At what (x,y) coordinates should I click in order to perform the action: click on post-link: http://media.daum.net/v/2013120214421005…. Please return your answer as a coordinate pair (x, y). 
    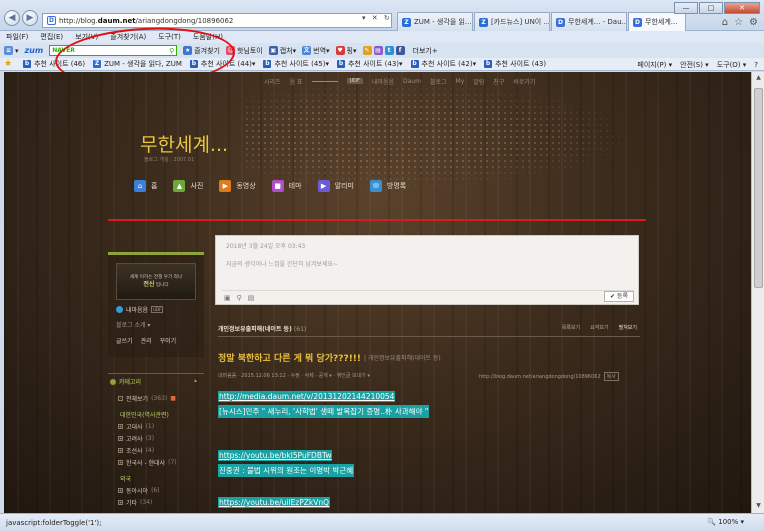
    Looking at the image, I should click on (307, 396).